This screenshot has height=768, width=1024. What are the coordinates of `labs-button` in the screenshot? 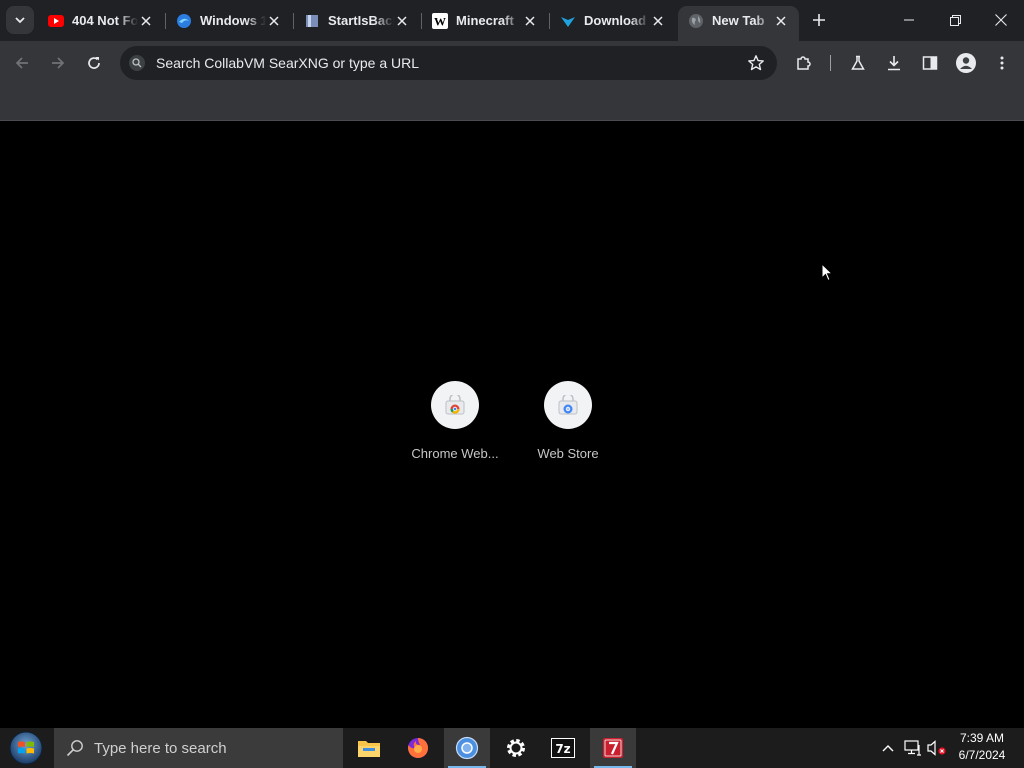 It's located at (858, 63).